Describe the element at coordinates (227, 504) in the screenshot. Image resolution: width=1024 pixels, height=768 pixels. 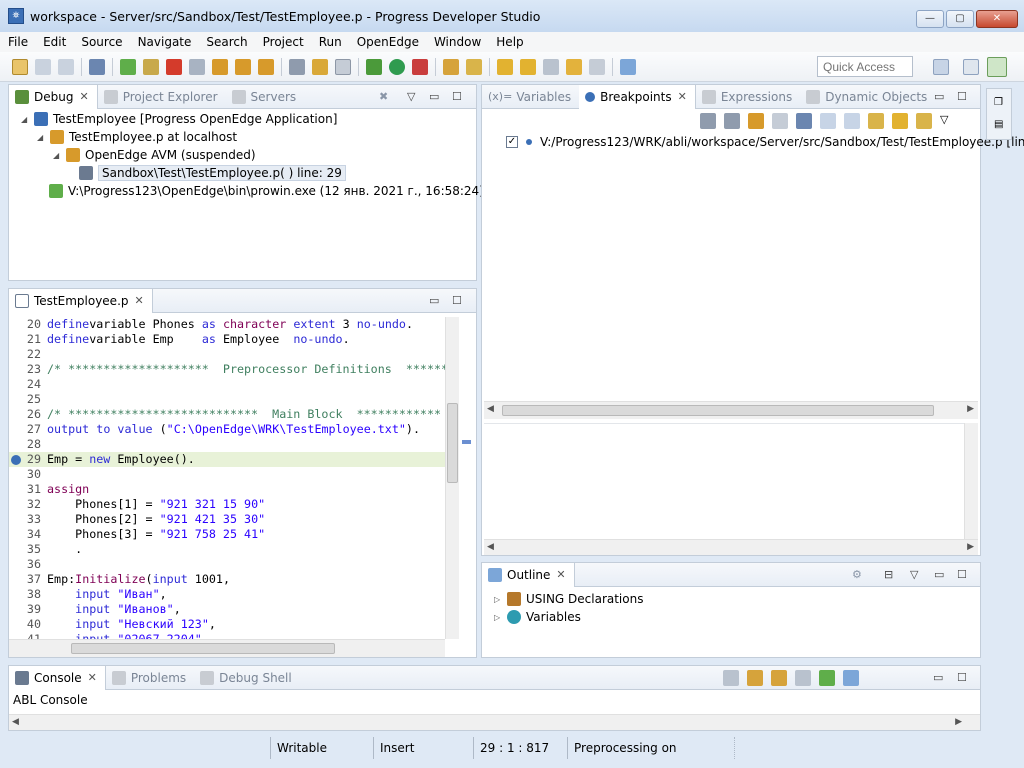
I see `code-line: 32 Phones[1] = "921 321 15 90"` at that location.